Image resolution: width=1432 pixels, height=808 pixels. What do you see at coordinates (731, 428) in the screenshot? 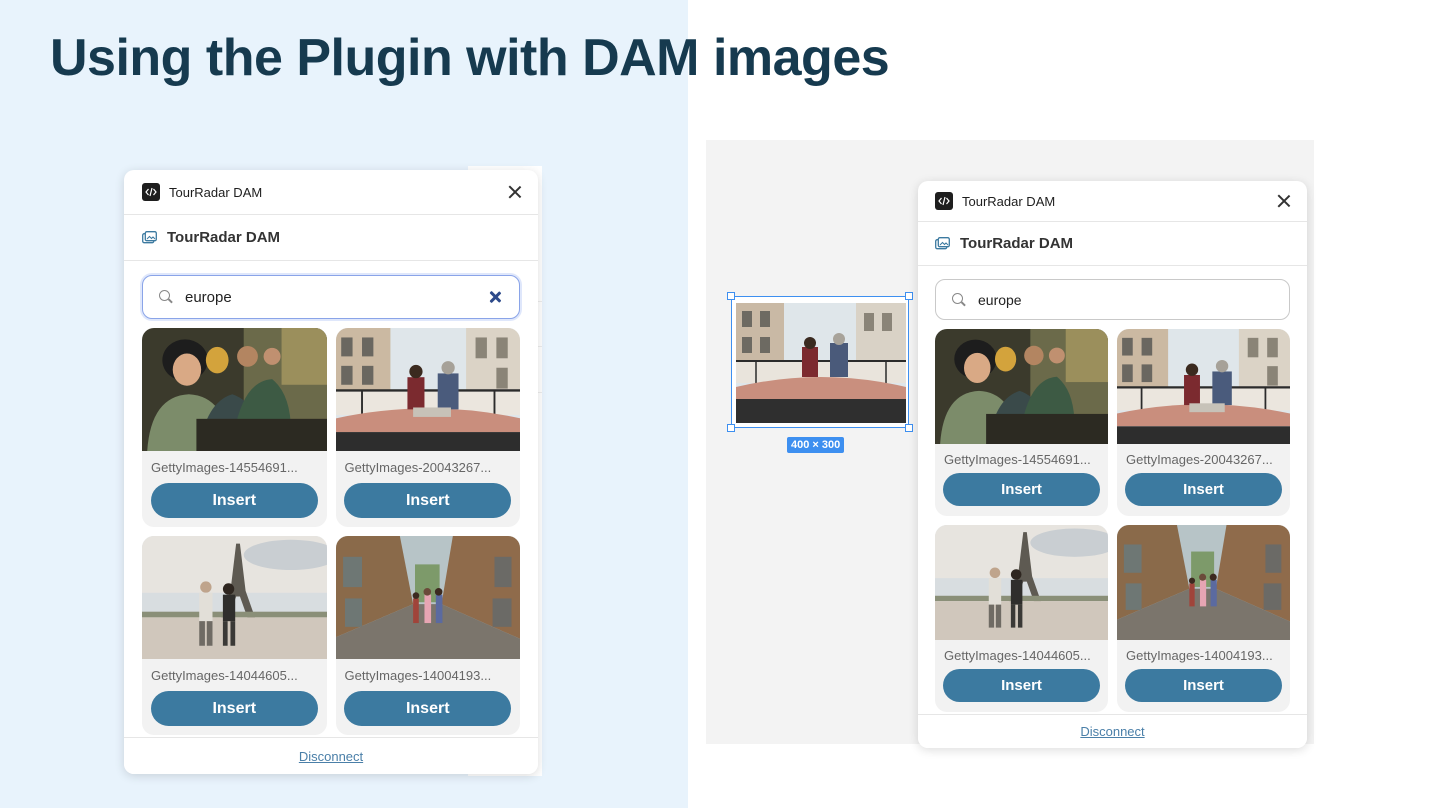
I see `resize-handle-bl` at bounding box center [731, 428].